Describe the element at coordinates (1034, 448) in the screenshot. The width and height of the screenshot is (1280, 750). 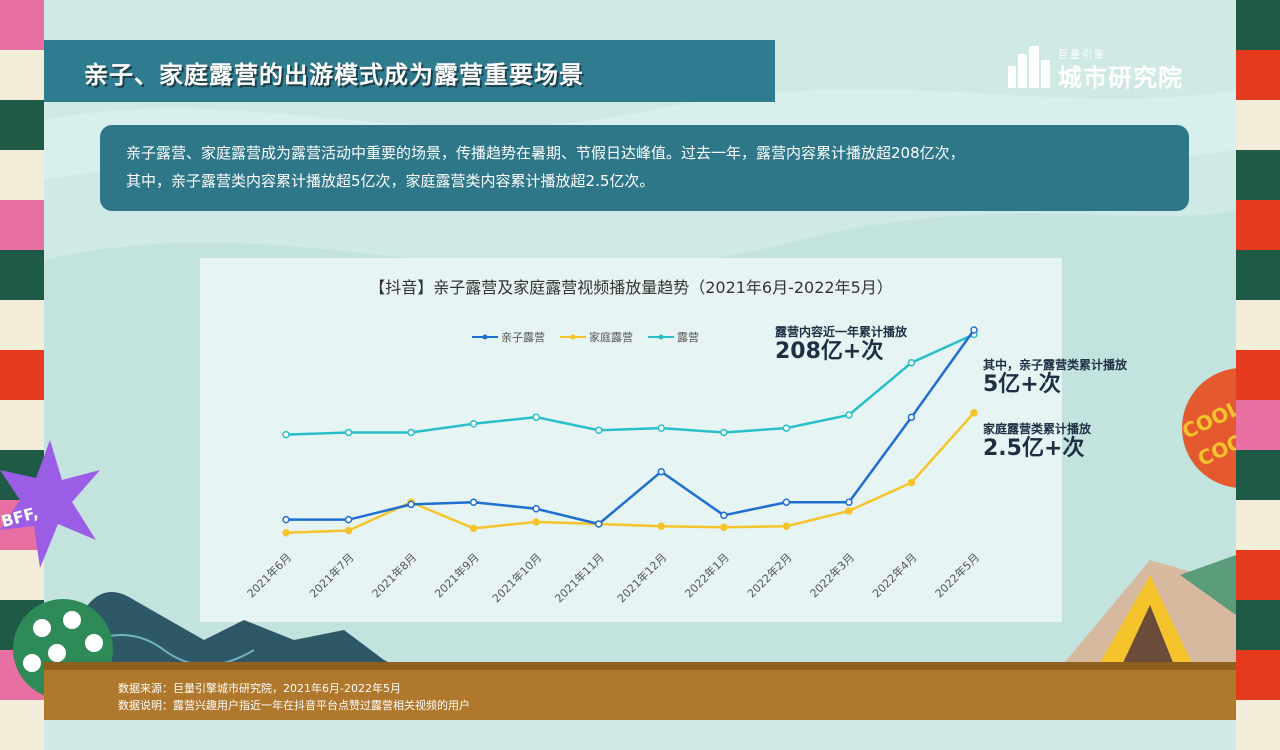
I see `family-value: 2.5亿+次` at that location.